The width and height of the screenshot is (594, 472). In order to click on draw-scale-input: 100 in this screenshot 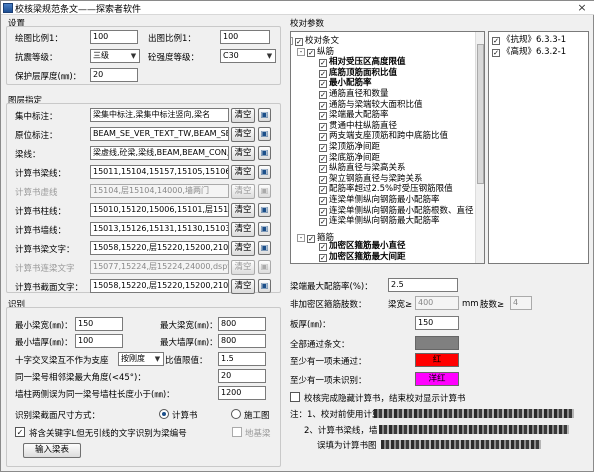, I will do `click(114, 37)`.